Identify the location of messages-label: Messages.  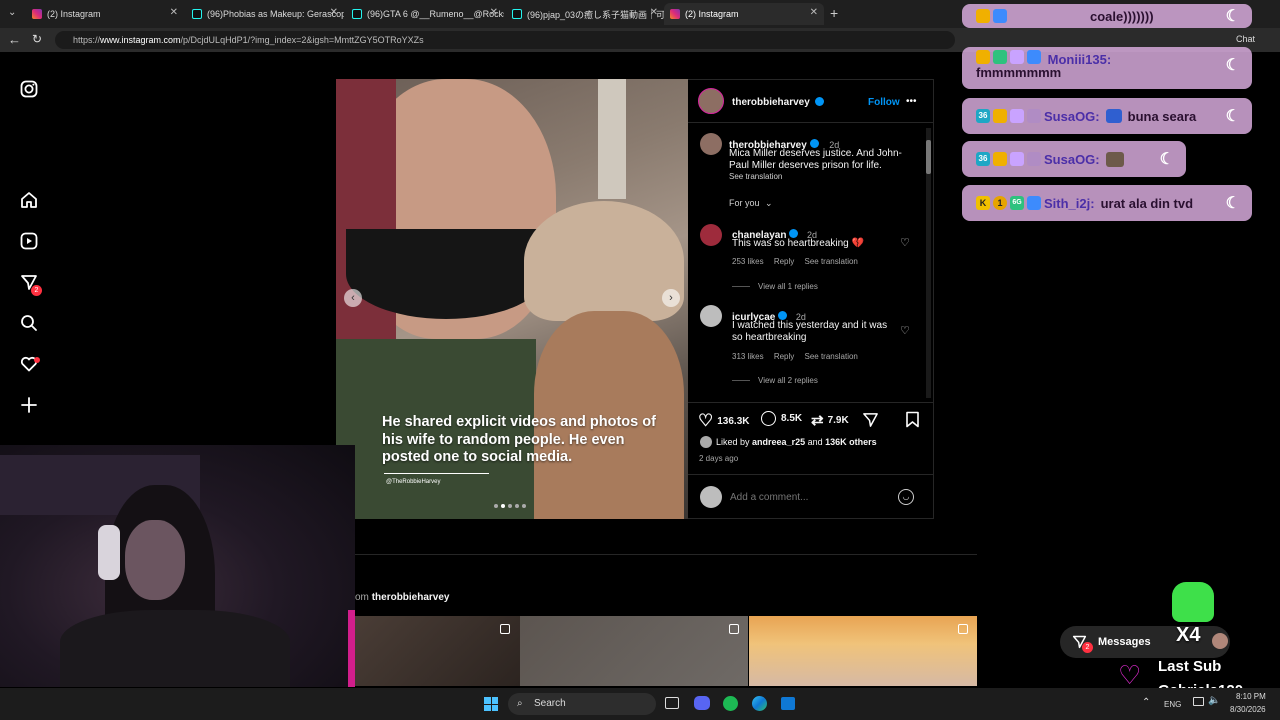
(1124, 642).